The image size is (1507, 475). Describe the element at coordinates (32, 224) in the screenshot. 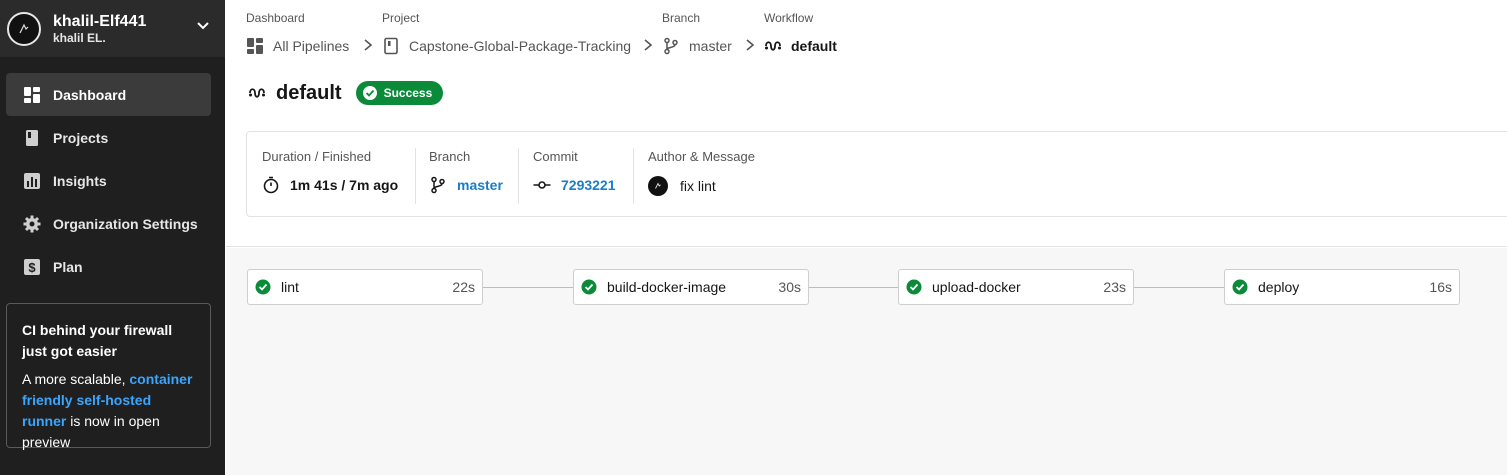

I see `gear-icon` at that location.